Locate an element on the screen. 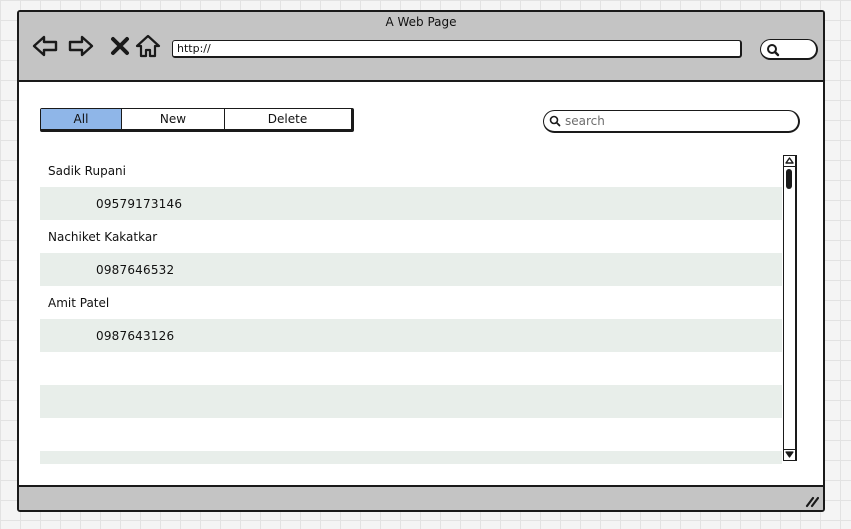  scroll-down-button is located at coordinates (789, 454).